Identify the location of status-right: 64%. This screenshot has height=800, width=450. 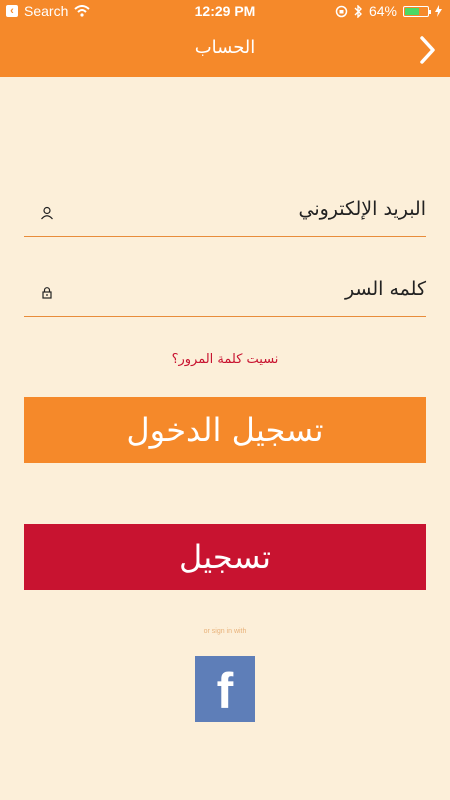
(388, 11).